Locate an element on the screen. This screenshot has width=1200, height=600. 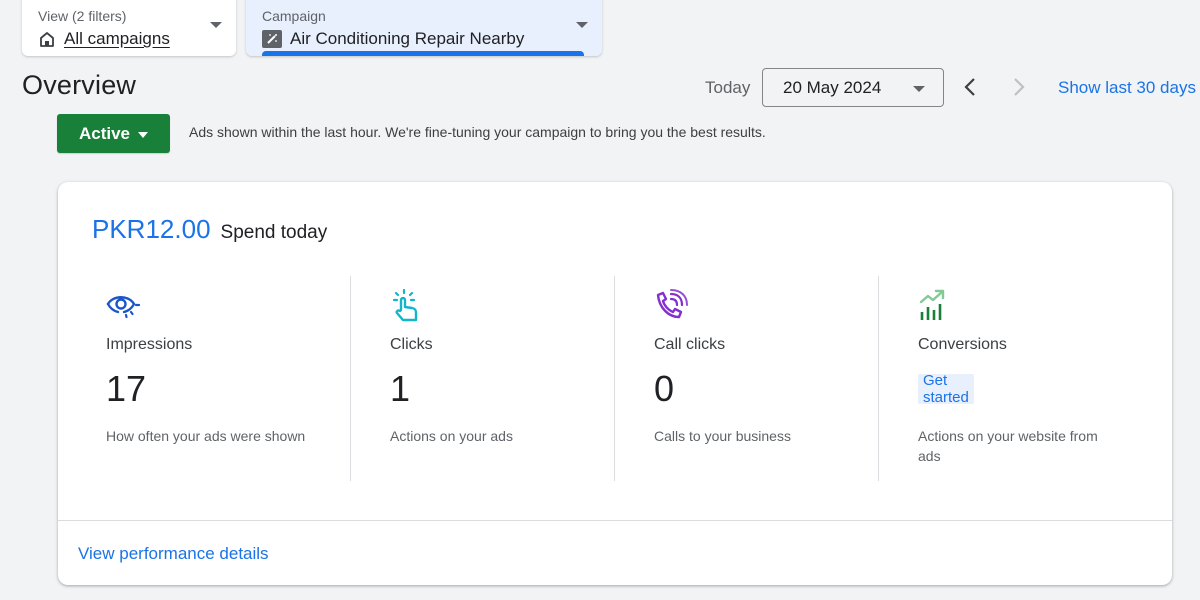
chevron-right-icon is located at coordinates (1019, 87).